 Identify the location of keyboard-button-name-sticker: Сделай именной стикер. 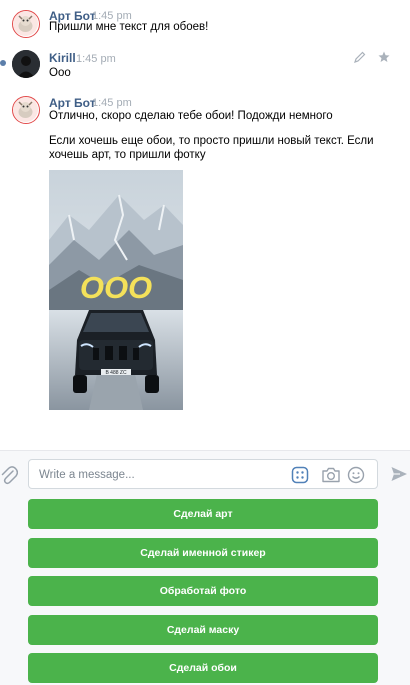
(203, 553).